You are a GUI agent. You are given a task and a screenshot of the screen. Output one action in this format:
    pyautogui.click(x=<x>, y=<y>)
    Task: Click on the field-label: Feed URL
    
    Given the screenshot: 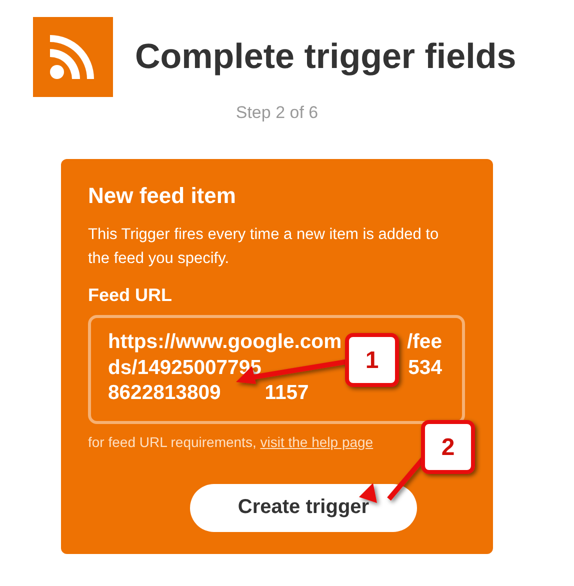 What is the action you would take?
    pyautogui.click(x=131, y=295)
    